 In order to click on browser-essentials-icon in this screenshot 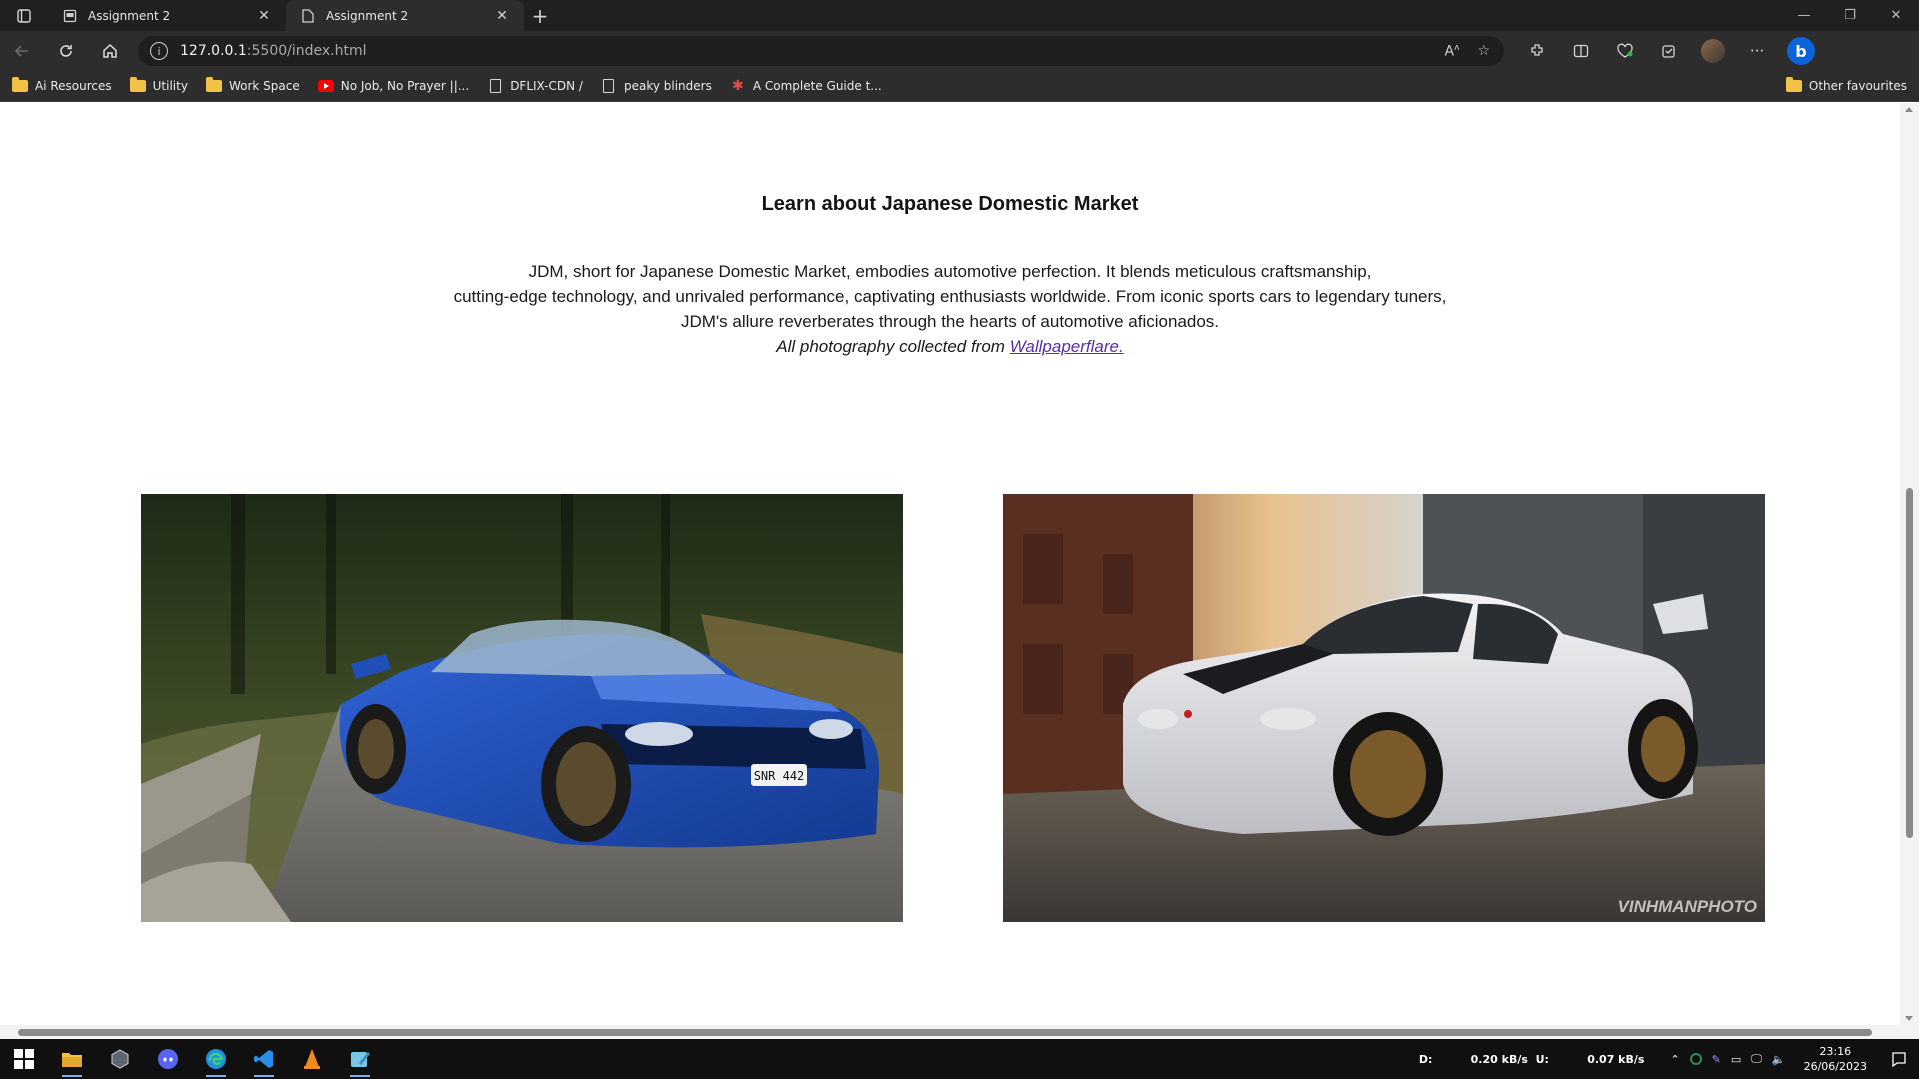, I will do `click(1625, 51)`.